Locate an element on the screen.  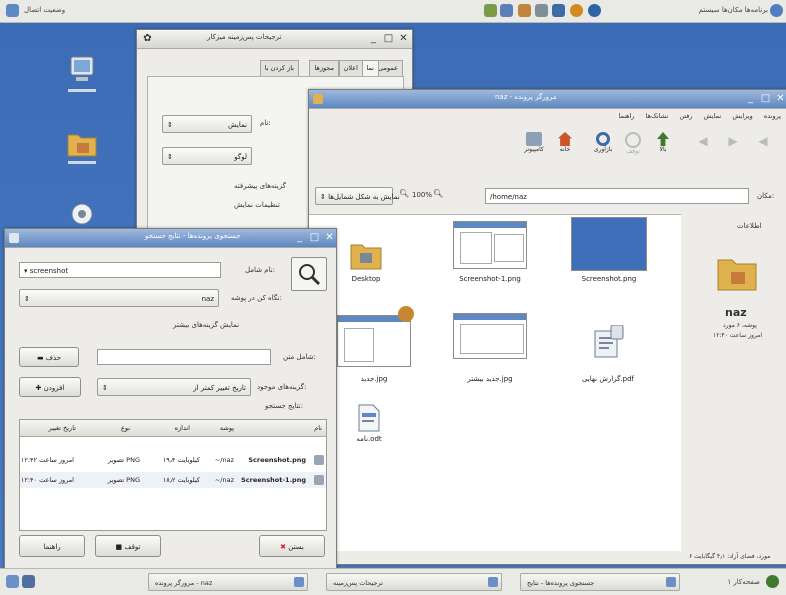
menu-bookmarks: نشانک‌ها is located at coordinates (657, 116).